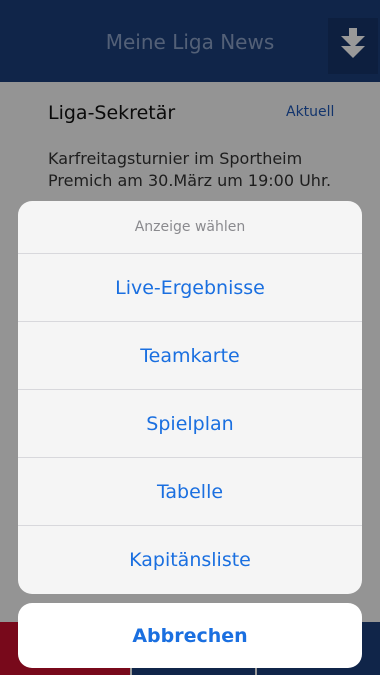  What do you see at coordinates (190, 356) in the screenshot?
I see `option-teamkarte: Teamkarte` at bounding box center [190, 356].